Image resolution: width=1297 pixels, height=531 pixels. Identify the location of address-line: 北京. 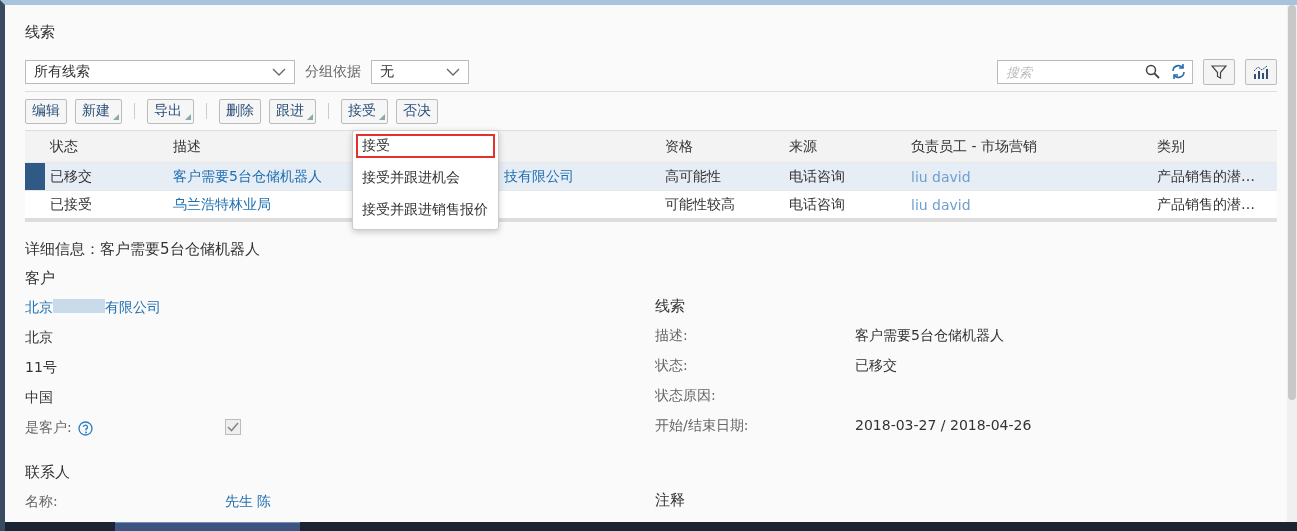
(39, 338).